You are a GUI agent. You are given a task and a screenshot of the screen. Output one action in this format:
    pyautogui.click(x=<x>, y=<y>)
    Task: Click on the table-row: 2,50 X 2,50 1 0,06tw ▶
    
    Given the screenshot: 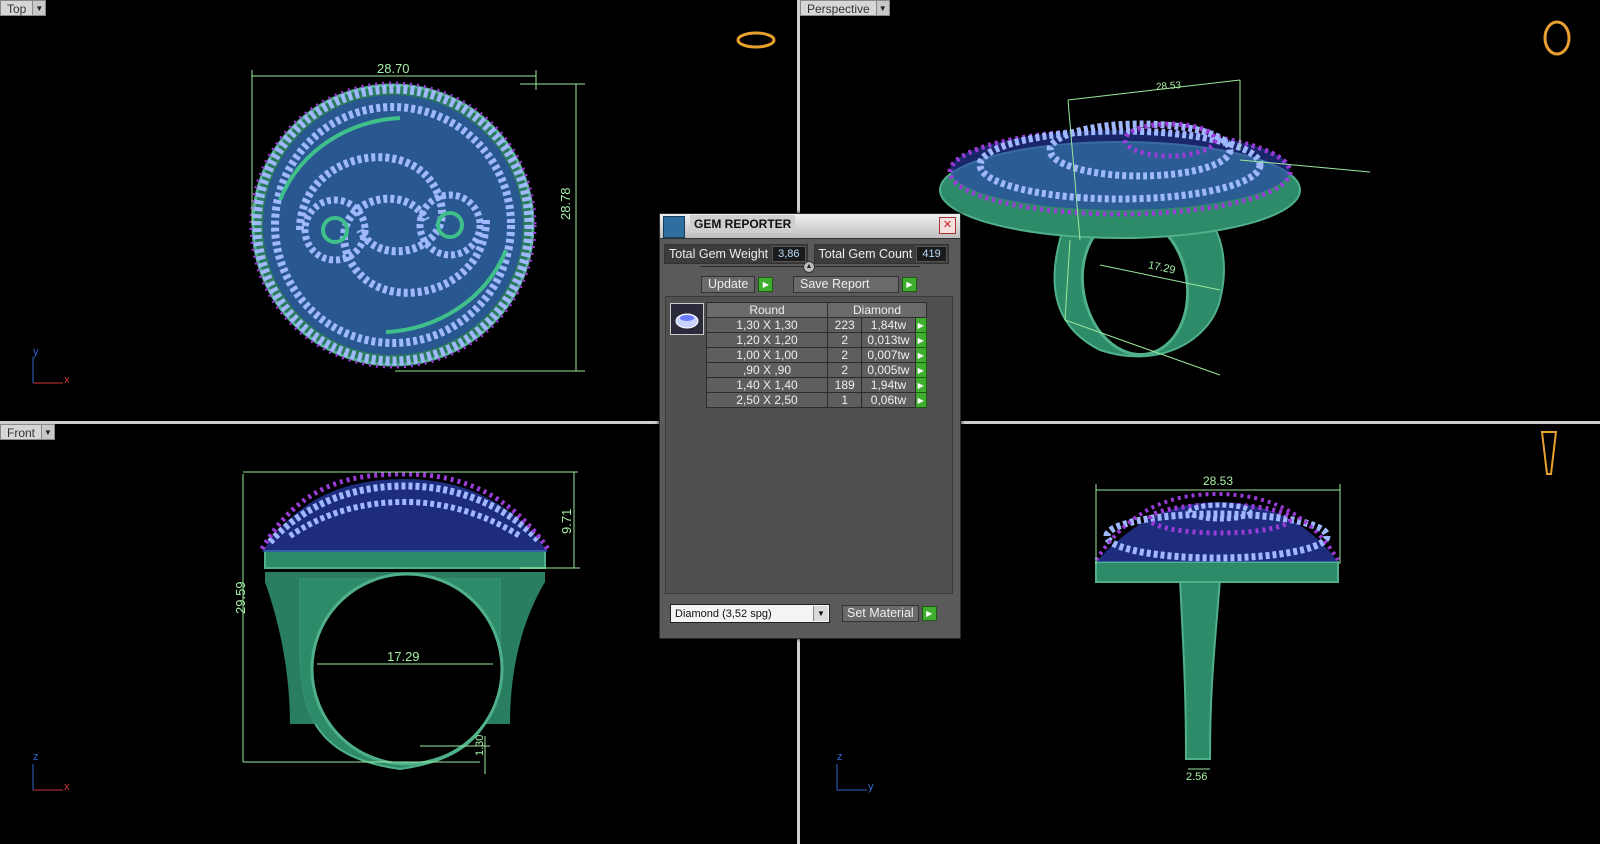 What is the action you would take?
    pyautogui.click(x=817, y=400)
    